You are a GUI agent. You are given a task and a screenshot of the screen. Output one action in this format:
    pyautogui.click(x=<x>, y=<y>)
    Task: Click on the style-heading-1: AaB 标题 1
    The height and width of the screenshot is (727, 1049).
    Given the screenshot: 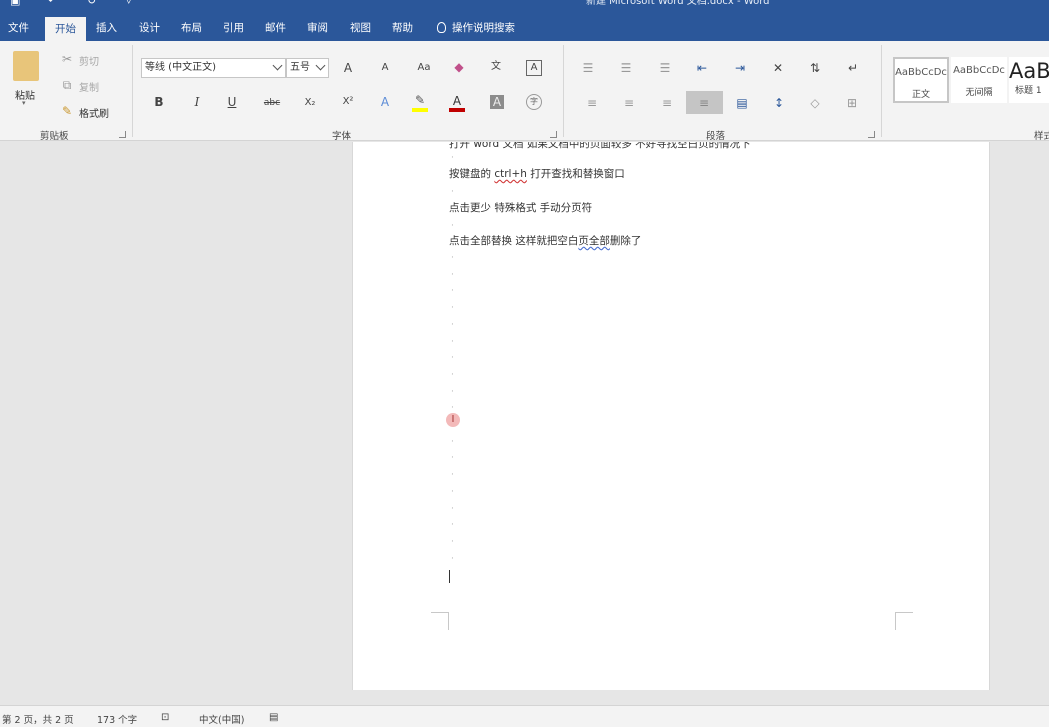 What is the action you would take?
    pyautogui.click(x=1029, y=80)
    